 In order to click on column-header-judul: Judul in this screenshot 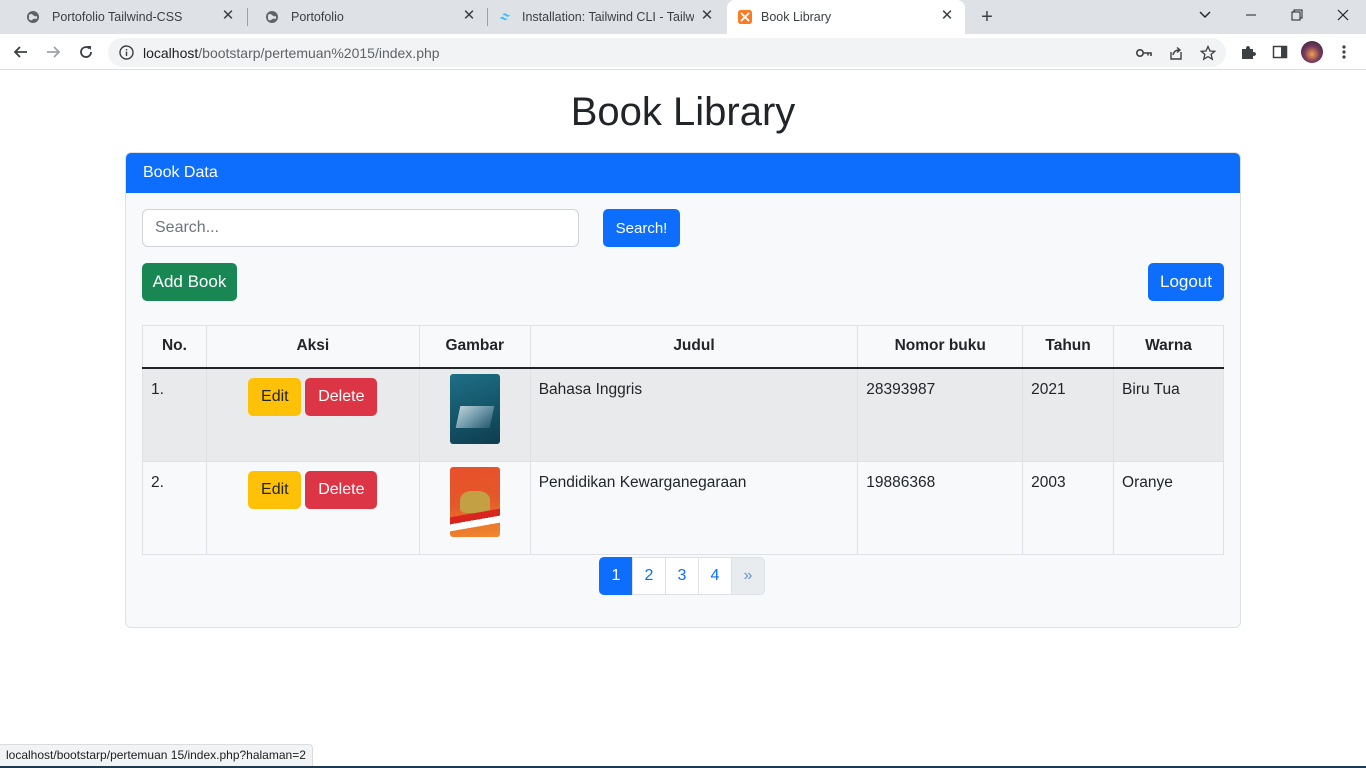, I will do `click(694, 347)`.